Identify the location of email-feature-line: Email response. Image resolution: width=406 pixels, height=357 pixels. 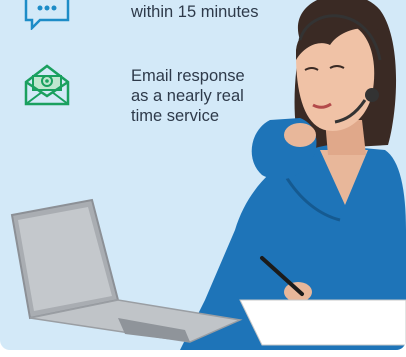
(188, 76).